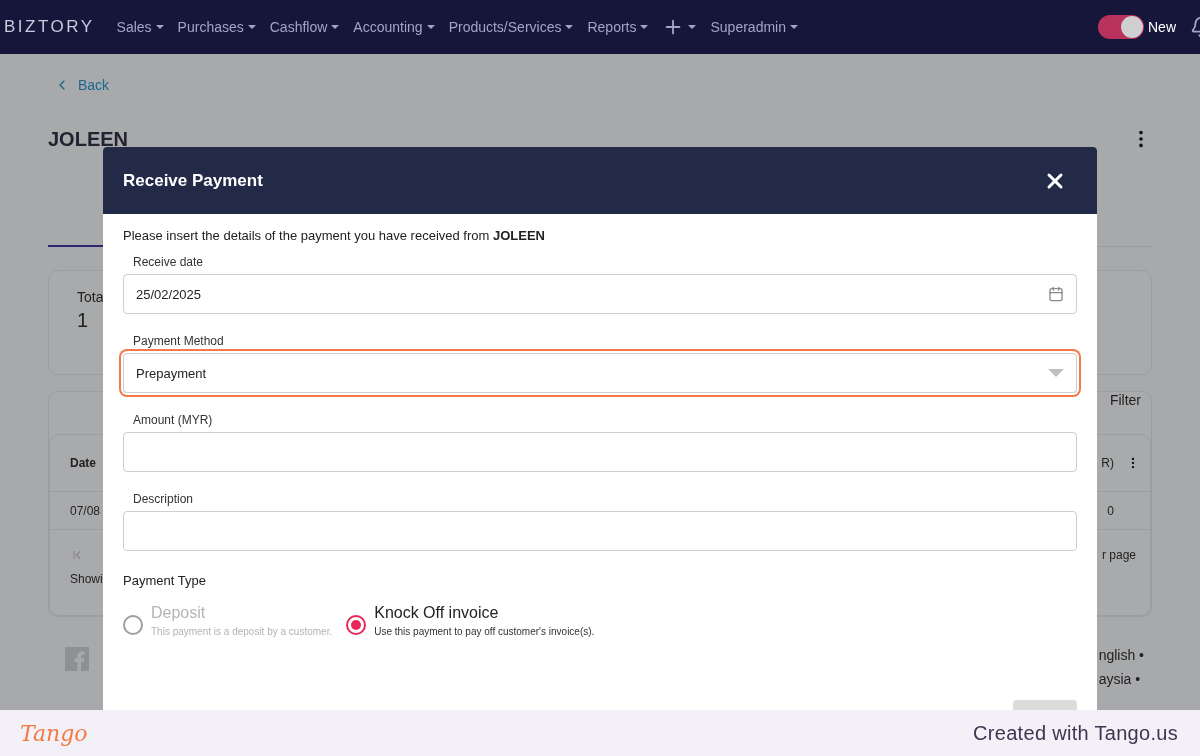 The height and width of the screenshot is (756, 1200). What do you see at coordinates (86, 579) in the screenshot?
I see `showing-text: Showi` at bounding box center [86, 579].